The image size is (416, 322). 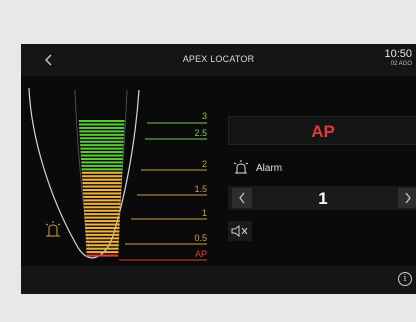 I want to click on tooth-outline-right, so click(x=116, y=174).